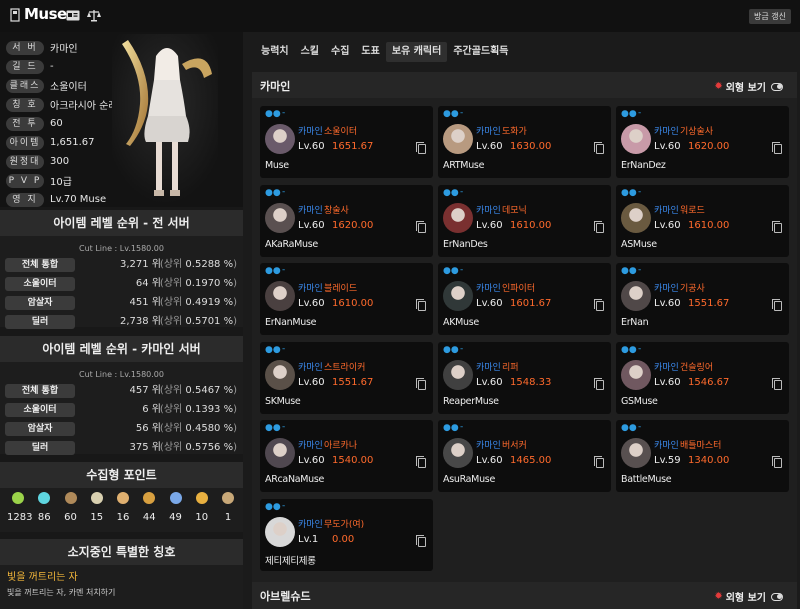 The image size is (800, 609). Describe the element at coordinates (275, 52) in the screenshot. I see `tab-0: 능력치` at that location.